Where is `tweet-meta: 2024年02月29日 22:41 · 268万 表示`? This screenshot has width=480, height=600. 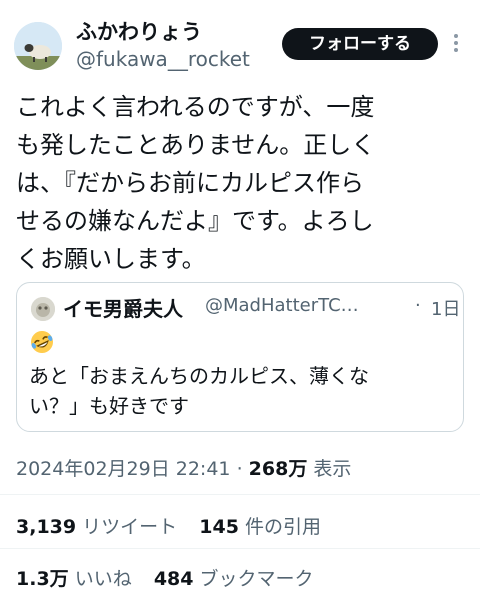 tweet-meta: 2024年02月29日 22:41 · 268万 表示 is located at coordinates (183, 467).